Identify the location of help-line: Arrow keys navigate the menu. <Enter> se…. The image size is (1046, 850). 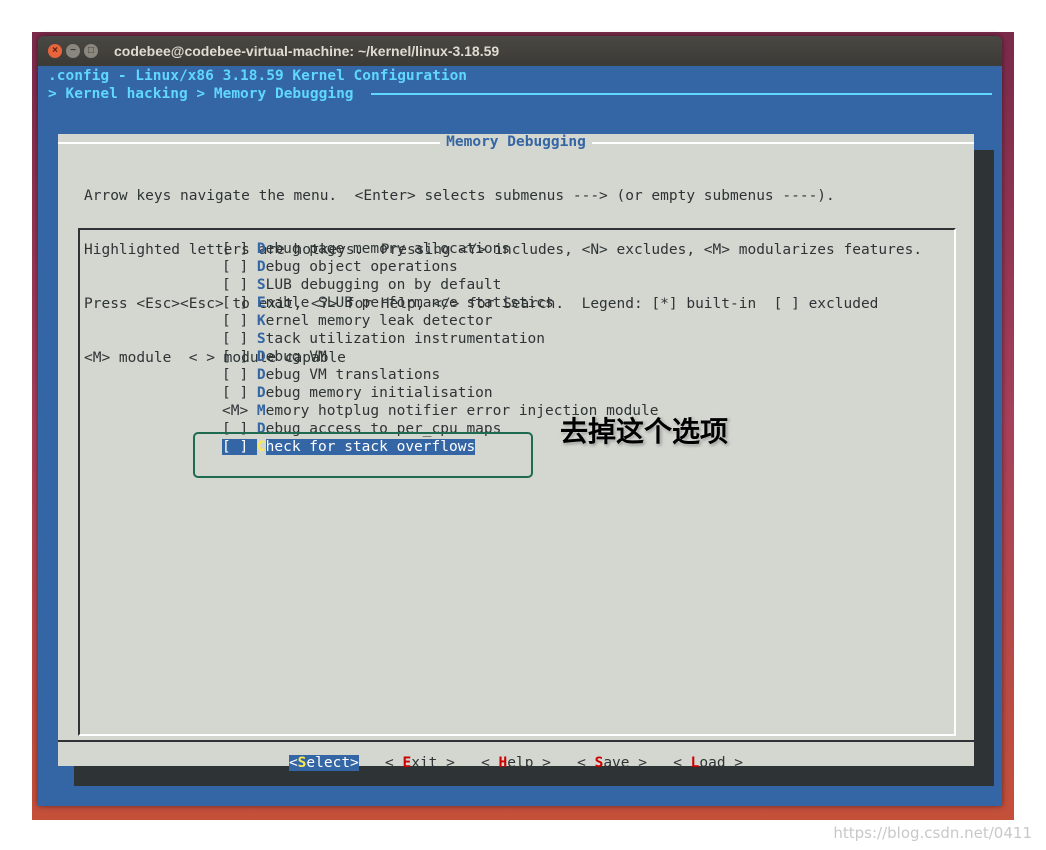
(459, 196).